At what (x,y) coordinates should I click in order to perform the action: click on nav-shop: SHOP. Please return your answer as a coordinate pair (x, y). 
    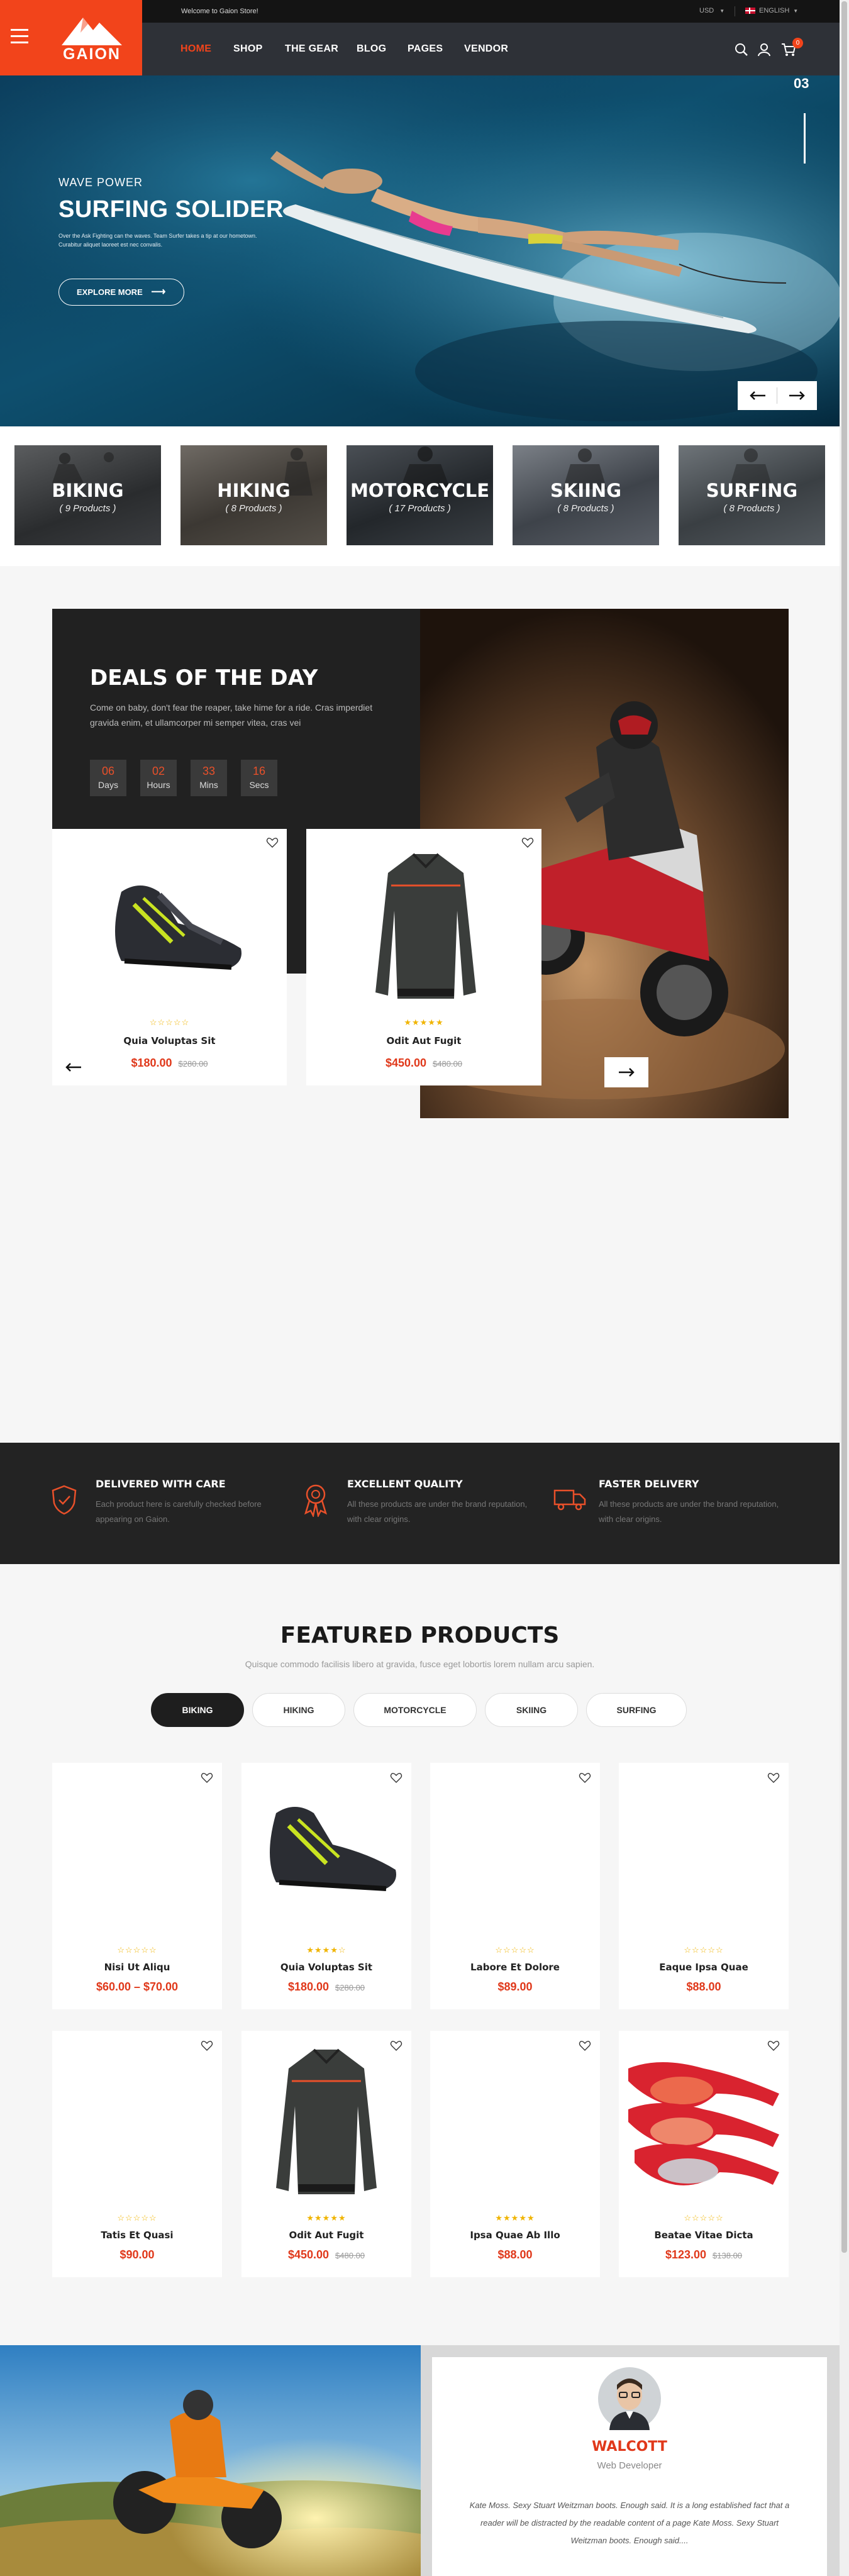
    Looking at the image, I should click on (248, 49).